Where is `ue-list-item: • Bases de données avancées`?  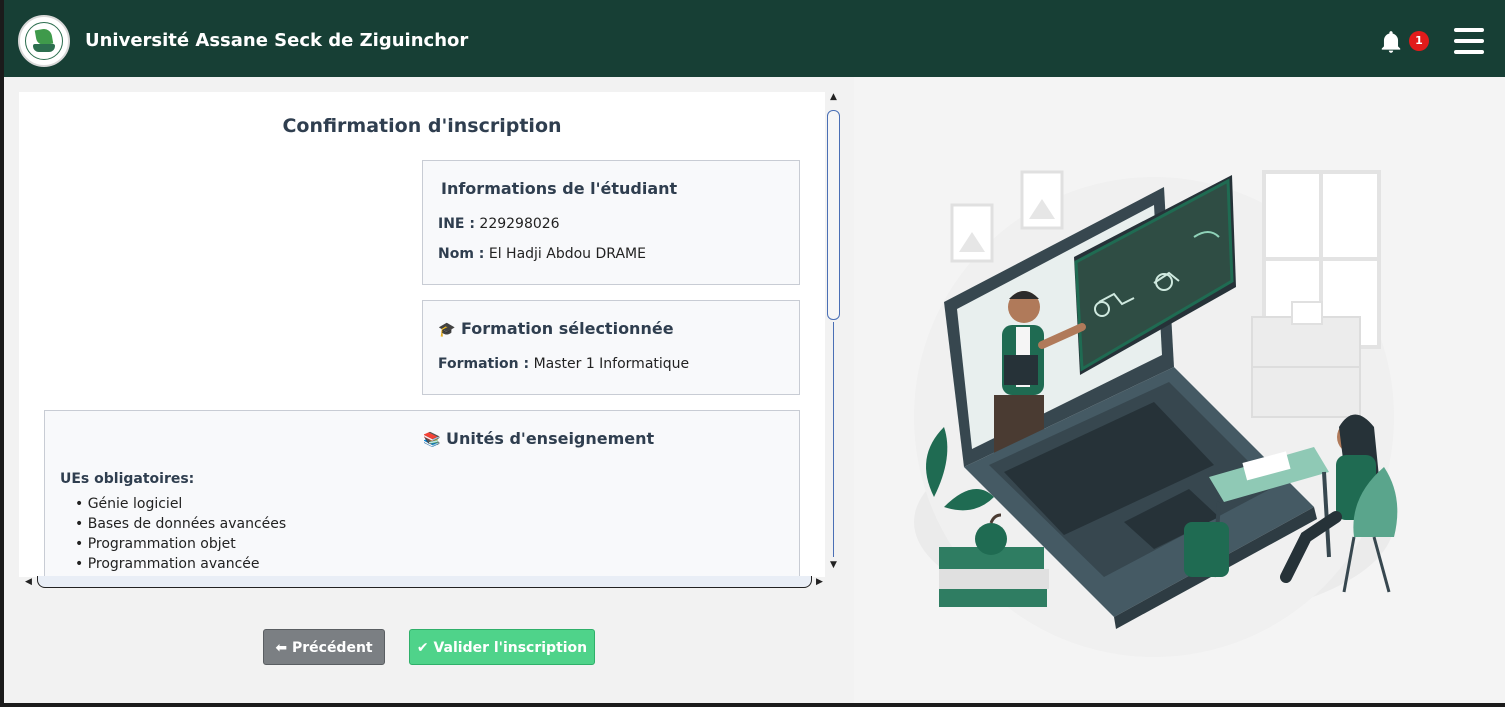 ue-list-item: • Bases de données avancées is located at coordinates (181, 524).